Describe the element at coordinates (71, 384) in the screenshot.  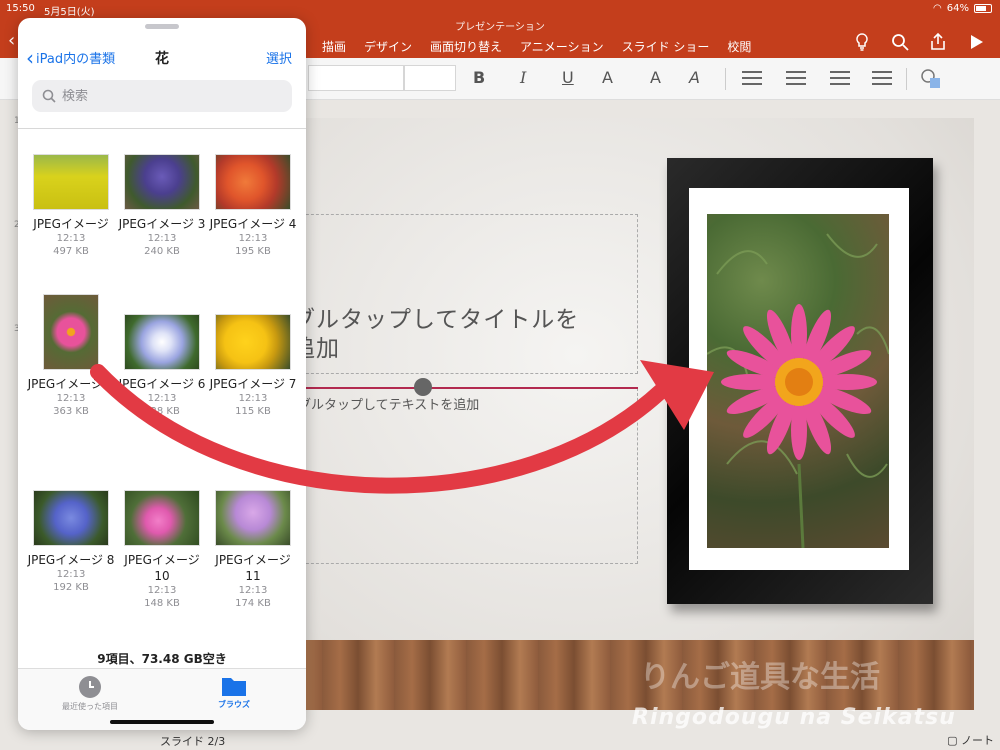
I see `file-name: JPEGイメージ 5` at that location.